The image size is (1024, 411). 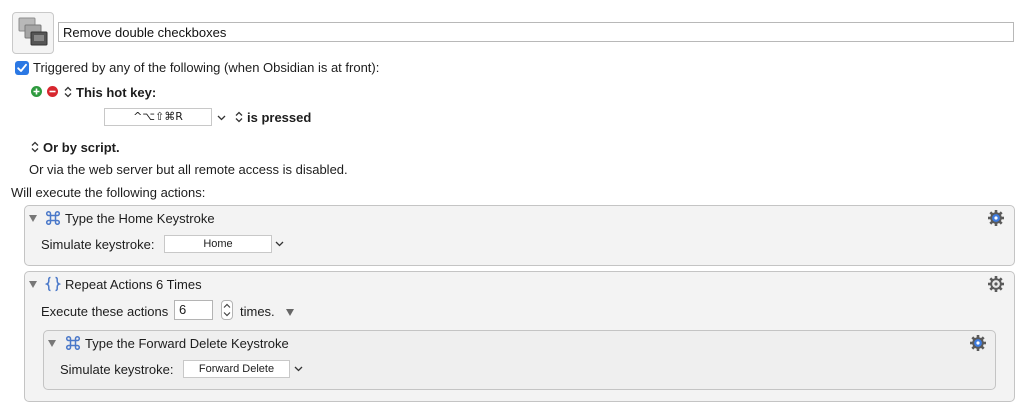 I want to click on times-label: times., so click(x=257, y=311).